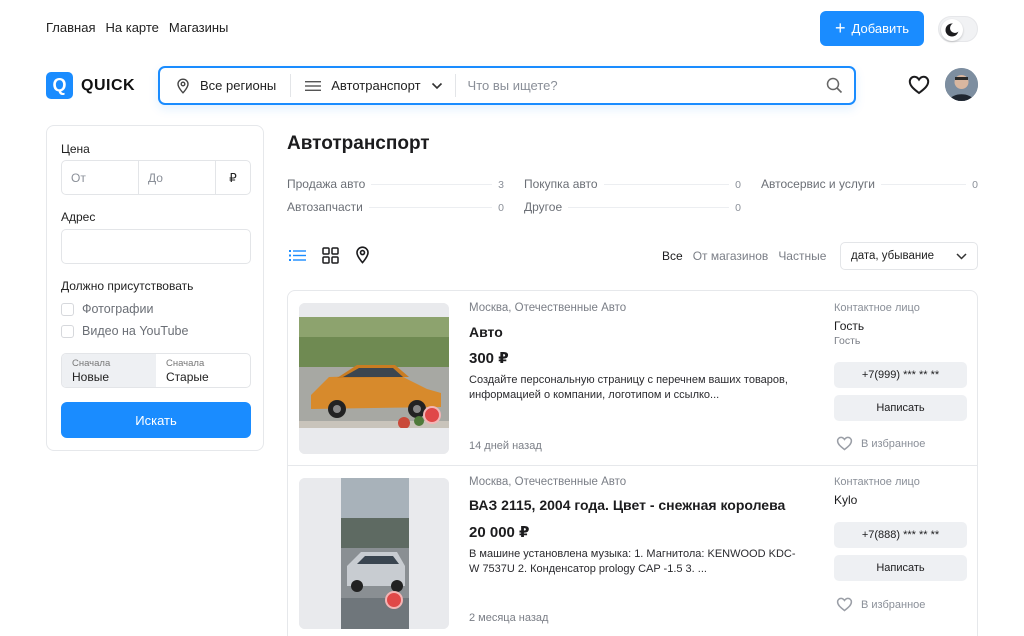 This screenshot has width=1024, height=636. I want to click on subcategory-link: Другое 0, so click(632, 207).